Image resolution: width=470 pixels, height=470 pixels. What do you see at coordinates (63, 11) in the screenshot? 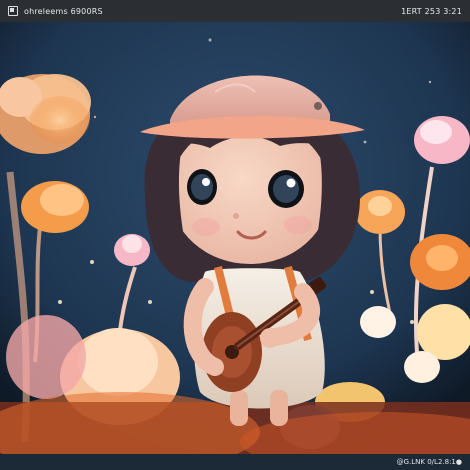
I see `header-left-text: ohreleems 6900RS` at bounding box center [63, 11].